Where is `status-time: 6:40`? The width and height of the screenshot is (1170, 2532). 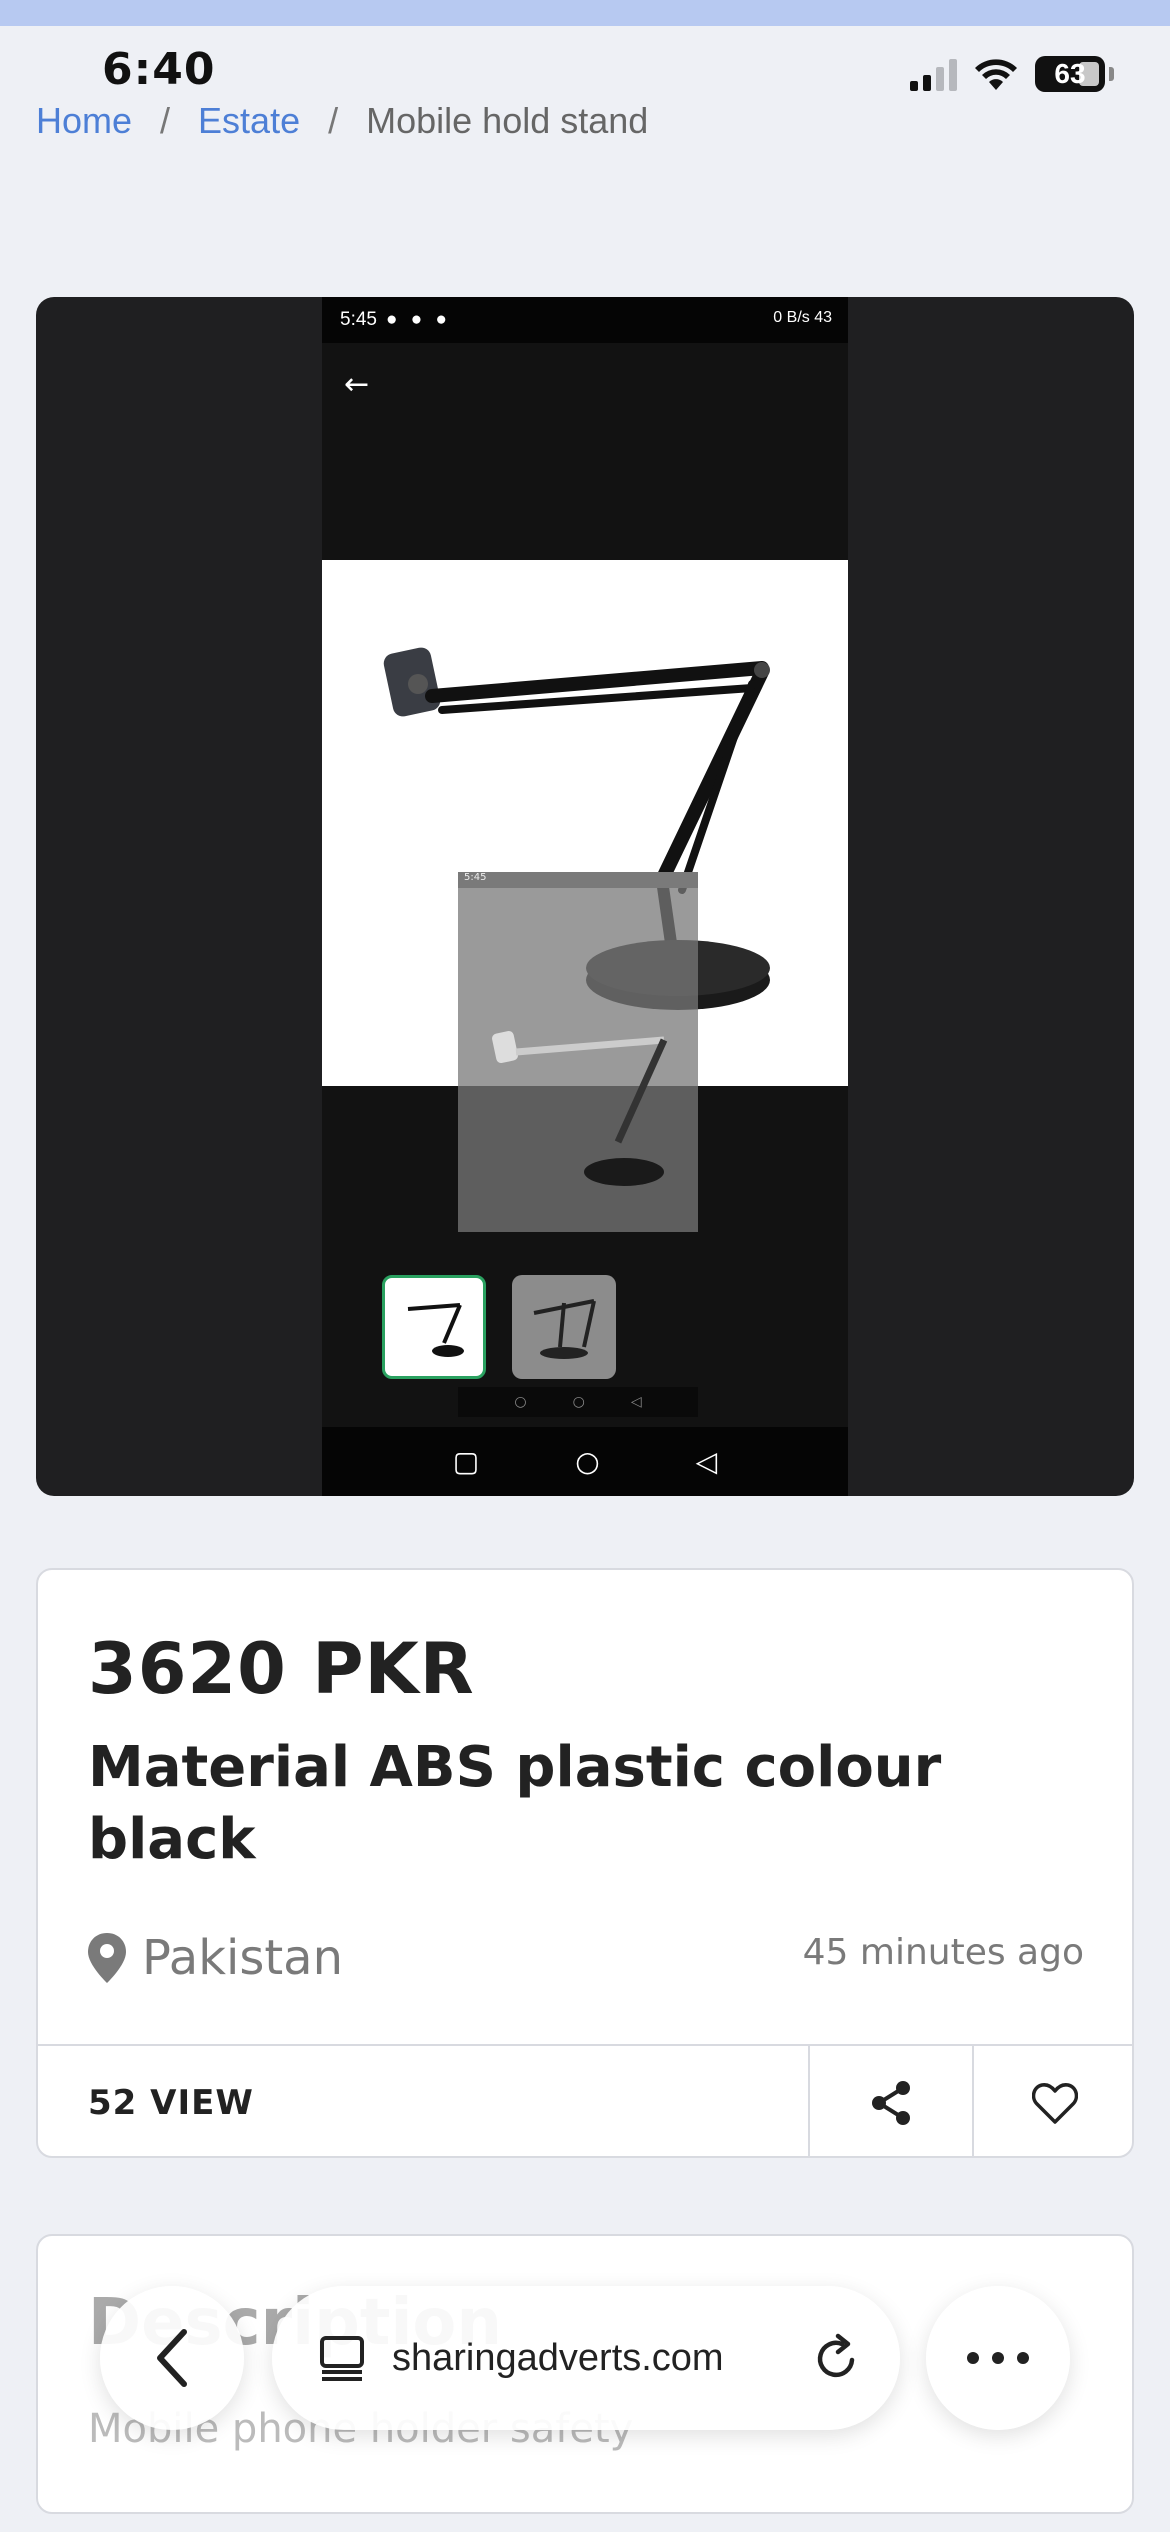
status-time: 6:40 is located at coordinates (159, 69).